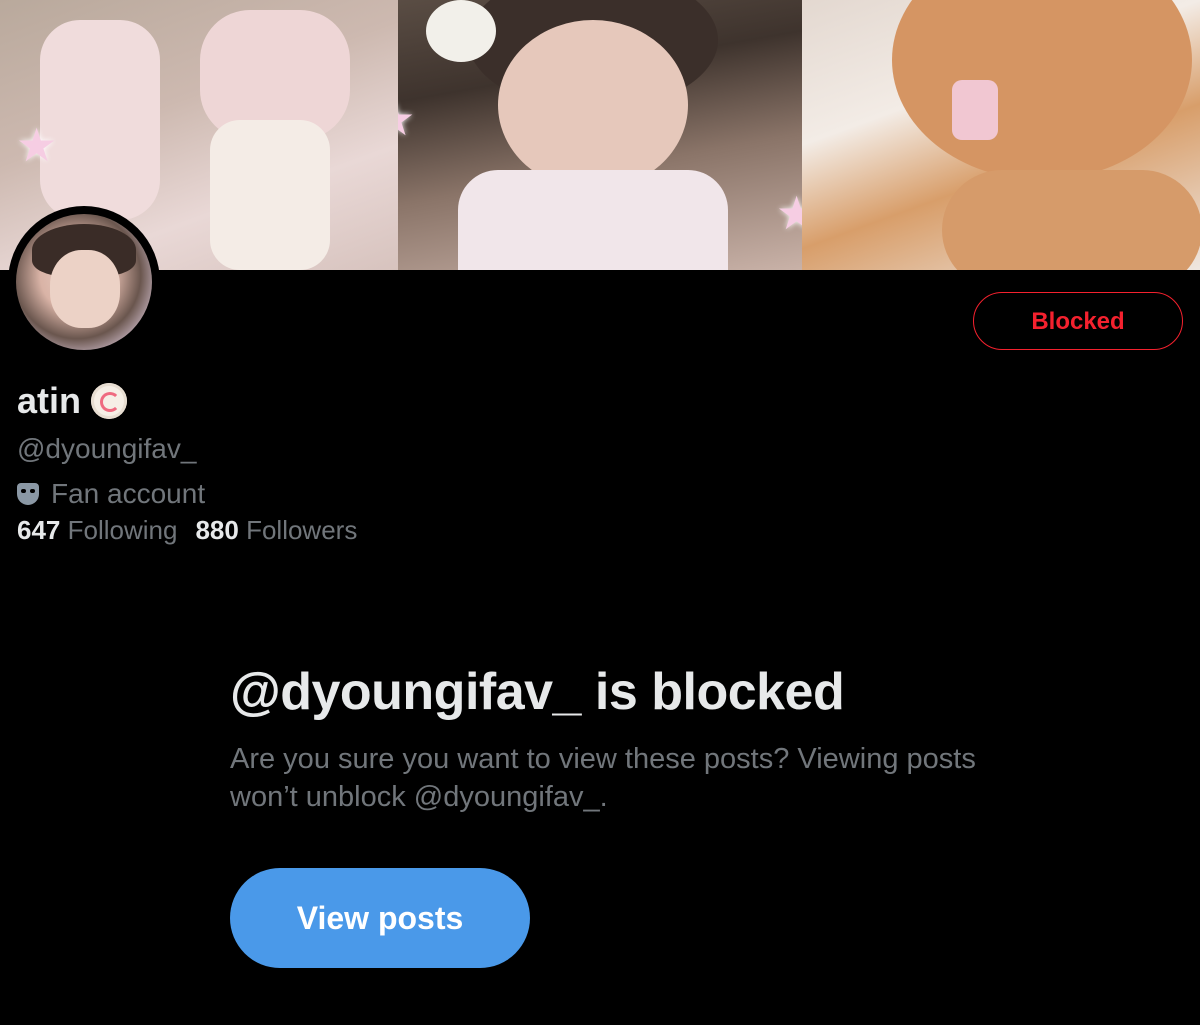 The image size is (1200, 1025). What do you see at coordinates (28, 494) in the screenshot?
I see `mask-icon` at bounding box center [28, 494].